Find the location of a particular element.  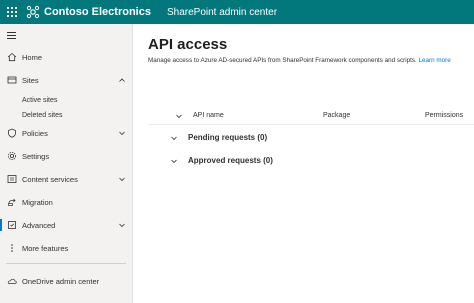

nav-label-home: Home is located at coordinates (32, 57).